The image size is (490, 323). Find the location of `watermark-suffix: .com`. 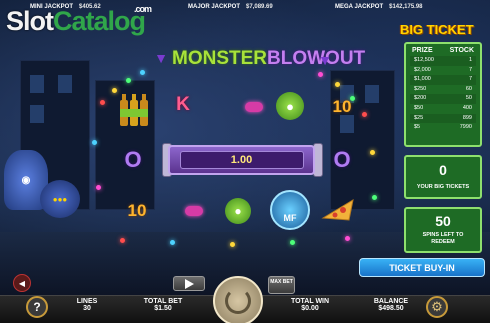

watermark-suffix: .com is located at coordinates (143, 9).